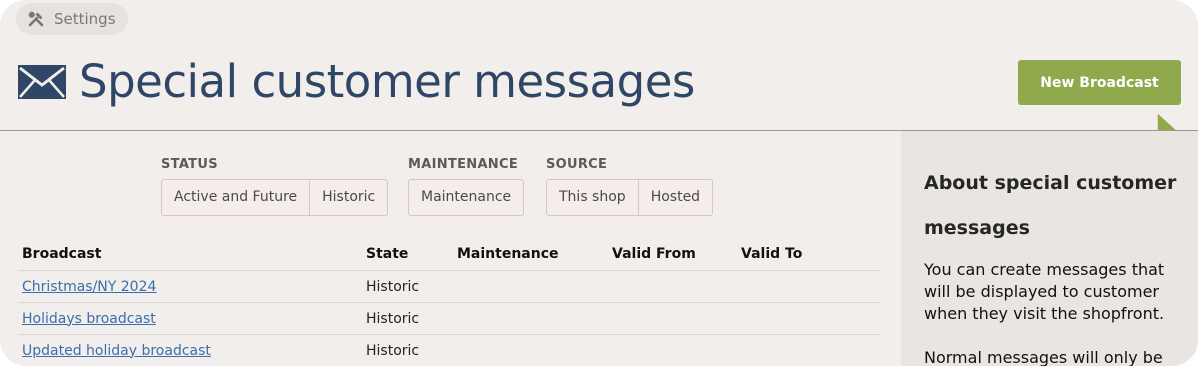 The image size is (1198, 366). What do you see at coordinates (116, 351) in the screenshot?
I see `broadcast-link: Updated holiday broadcast` at bounding box center [116, 351].